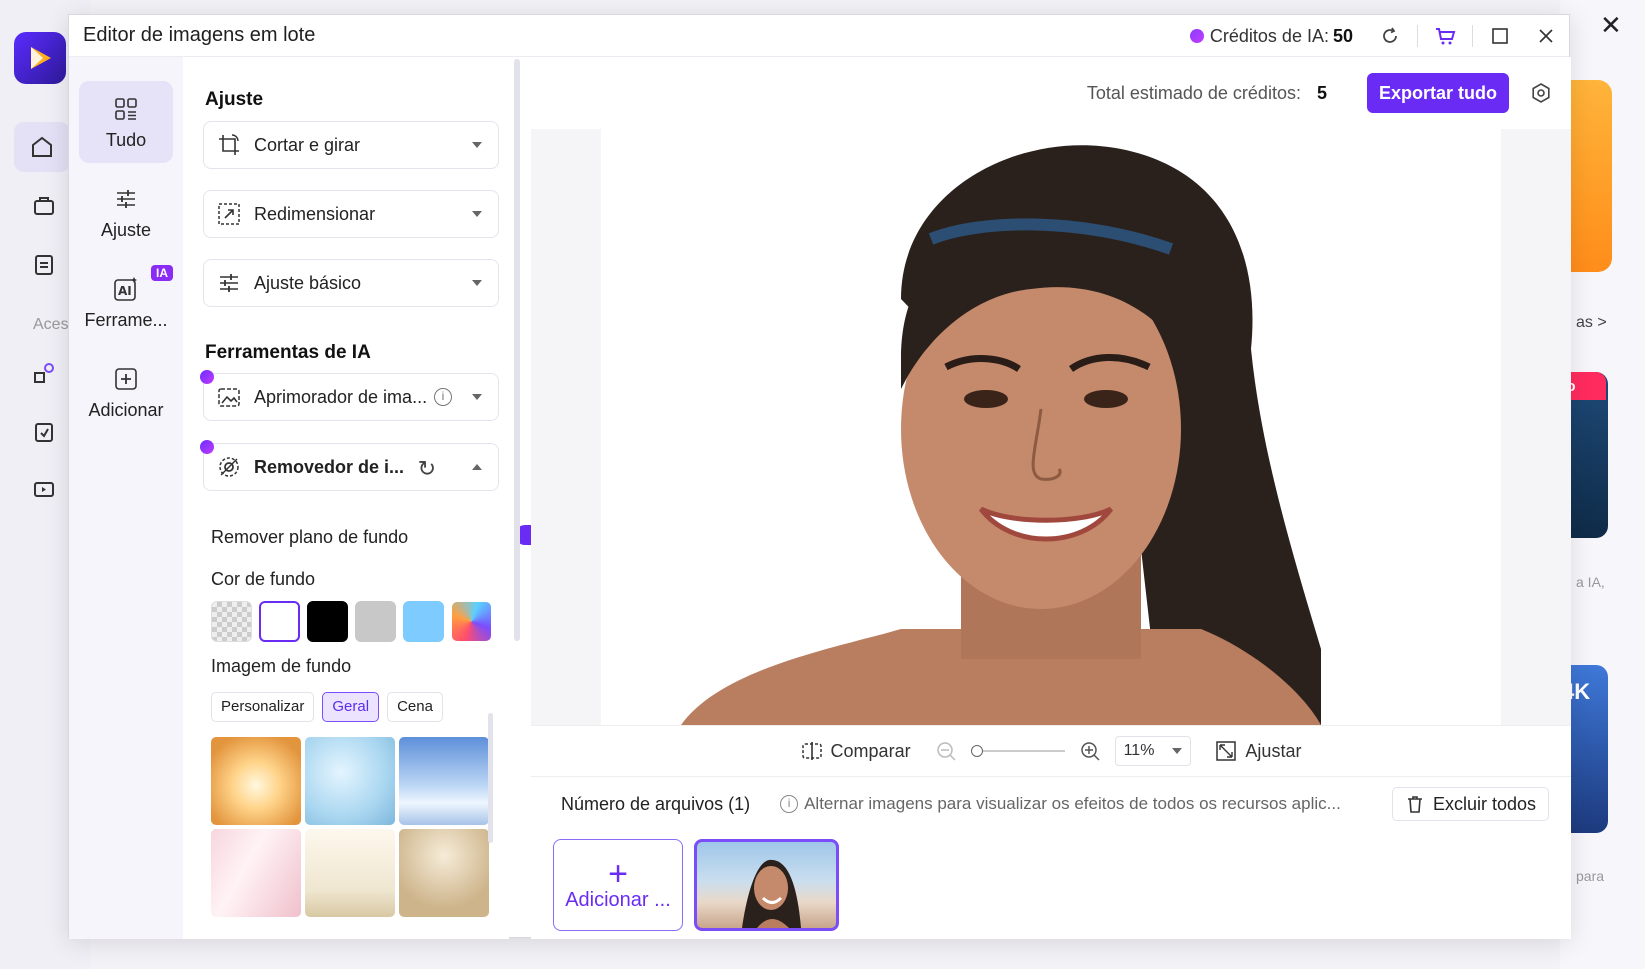 The image size is (1645, 969). I want to click on enhance-icon, so click(229, 397).